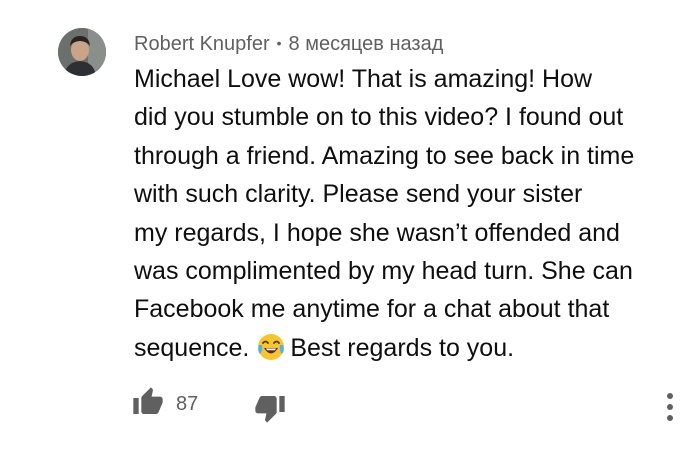 This screenshot has height=450, width=700. I want to click on dislike-button, so click(270, 408).